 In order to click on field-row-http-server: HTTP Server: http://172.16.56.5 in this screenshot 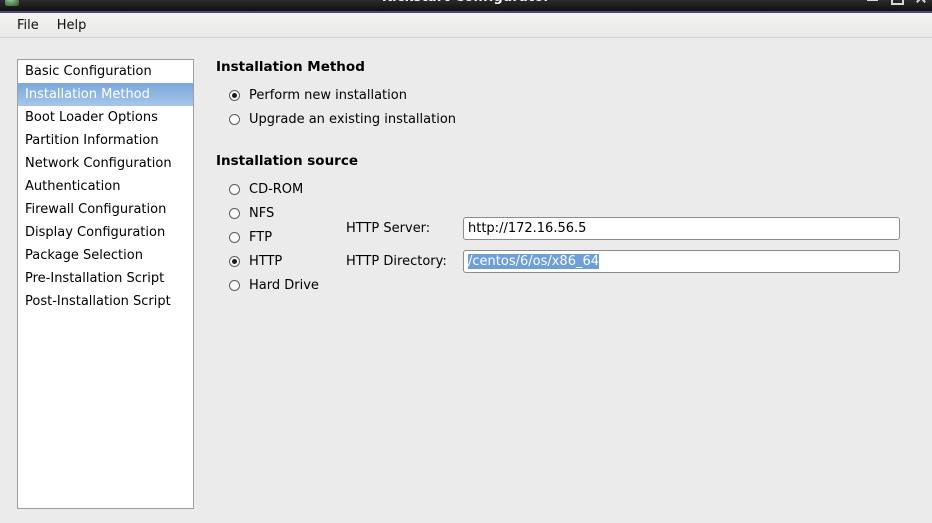, I will do `click(628, 228)`.